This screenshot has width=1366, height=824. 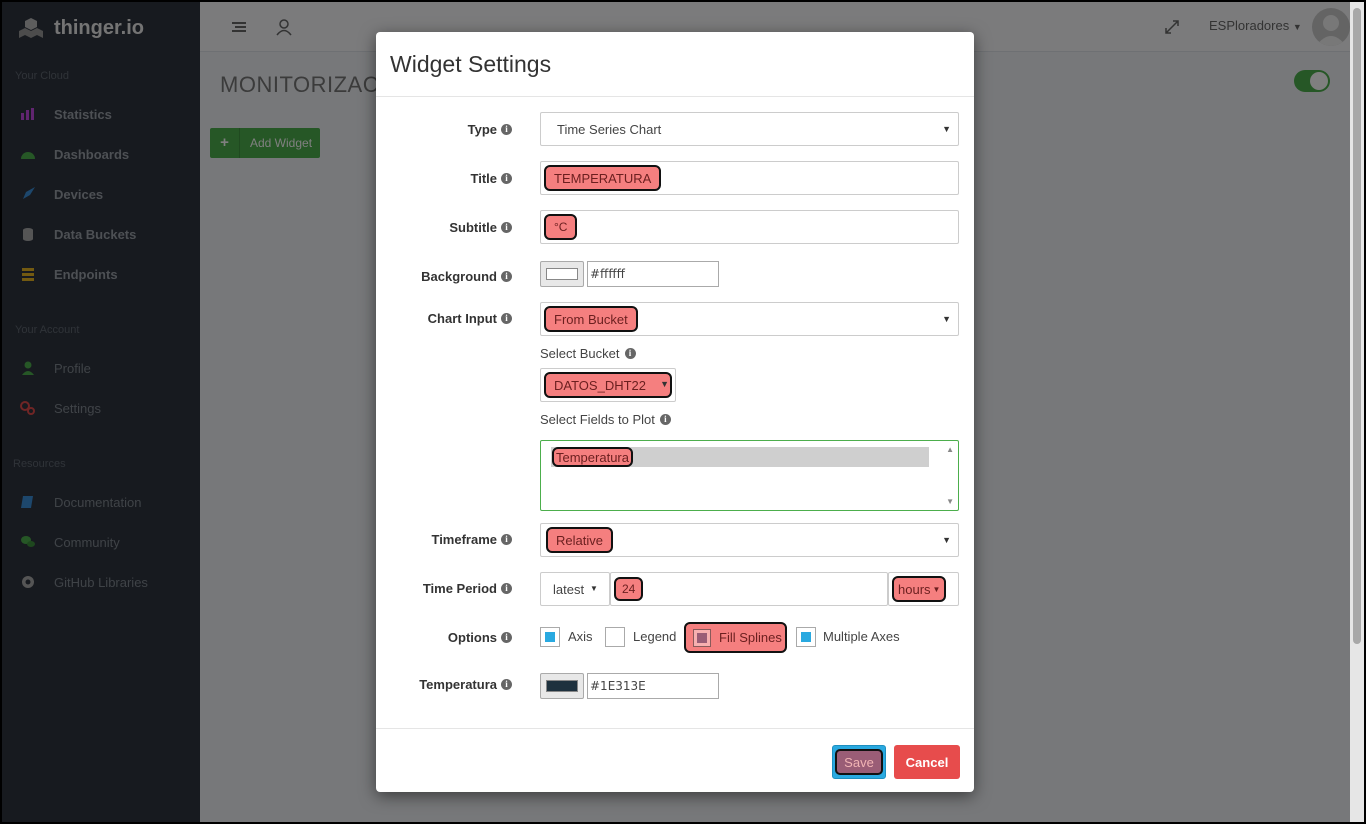 What do you see at coordinates (472, 637) in the screenshot?
I see `options-label-text: Options` at bounding box center [472, 637].